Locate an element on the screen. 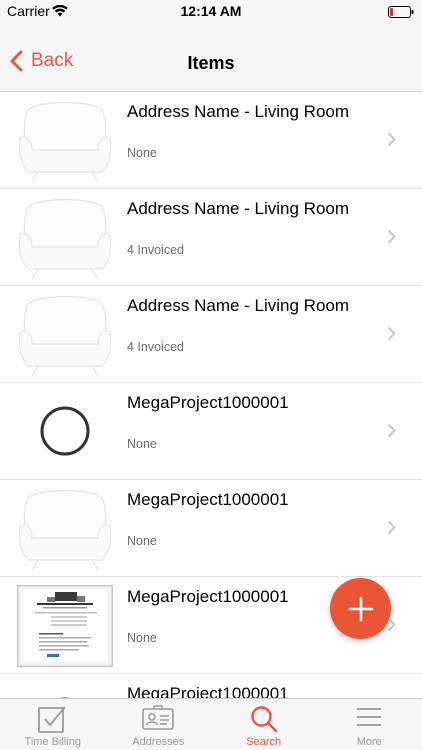  tab-bar: Time Billing Addresses Search More is located at coordinates (211, 724).